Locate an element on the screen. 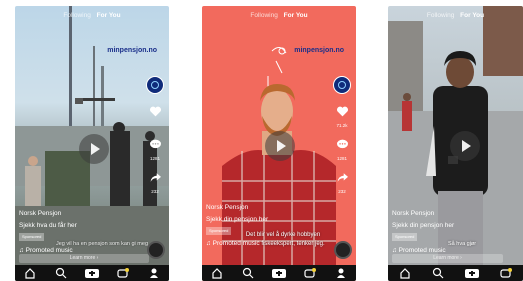 This screenshot has height=281, width=523. like-count: 71.2k is located at coordinates (342, 125).